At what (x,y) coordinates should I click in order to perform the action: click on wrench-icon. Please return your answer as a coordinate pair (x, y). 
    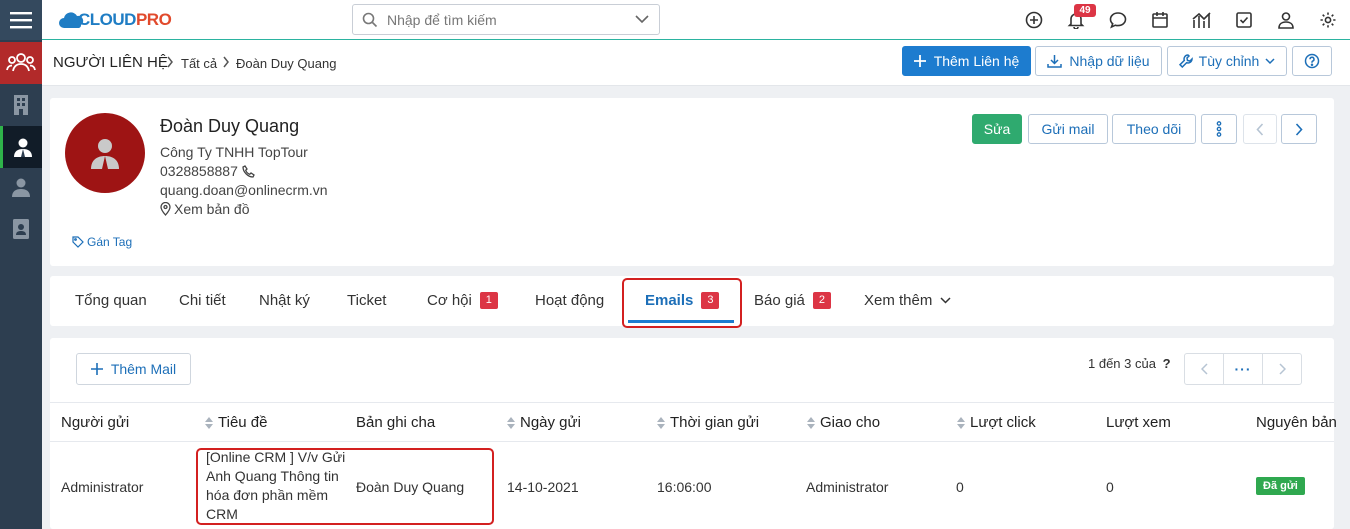
    Looking at the image, I should click on (1185, 61).